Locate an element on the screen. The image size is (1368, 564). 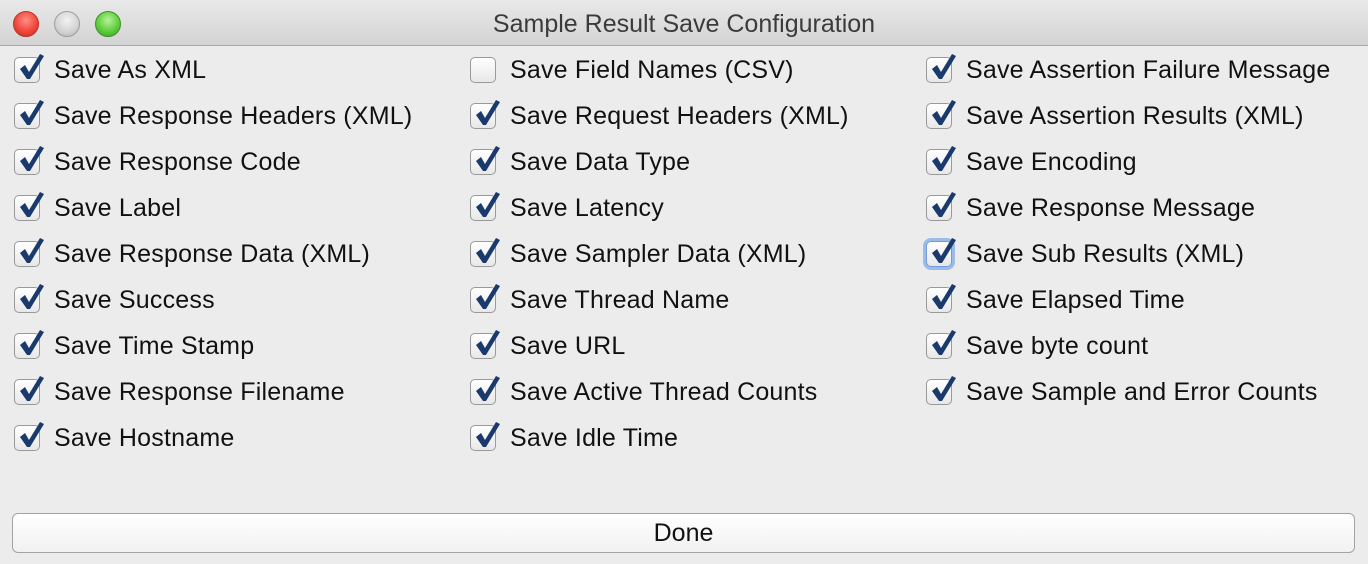
checkbox-option: Save Response Code is located at coordinates (213, 162).